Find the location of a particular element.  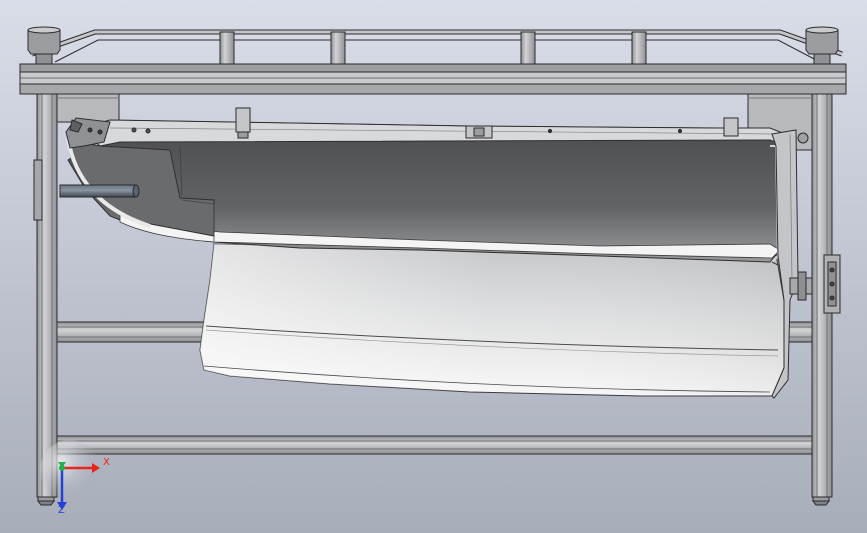

x-axis-label: X is located at coordinates (106, 462).